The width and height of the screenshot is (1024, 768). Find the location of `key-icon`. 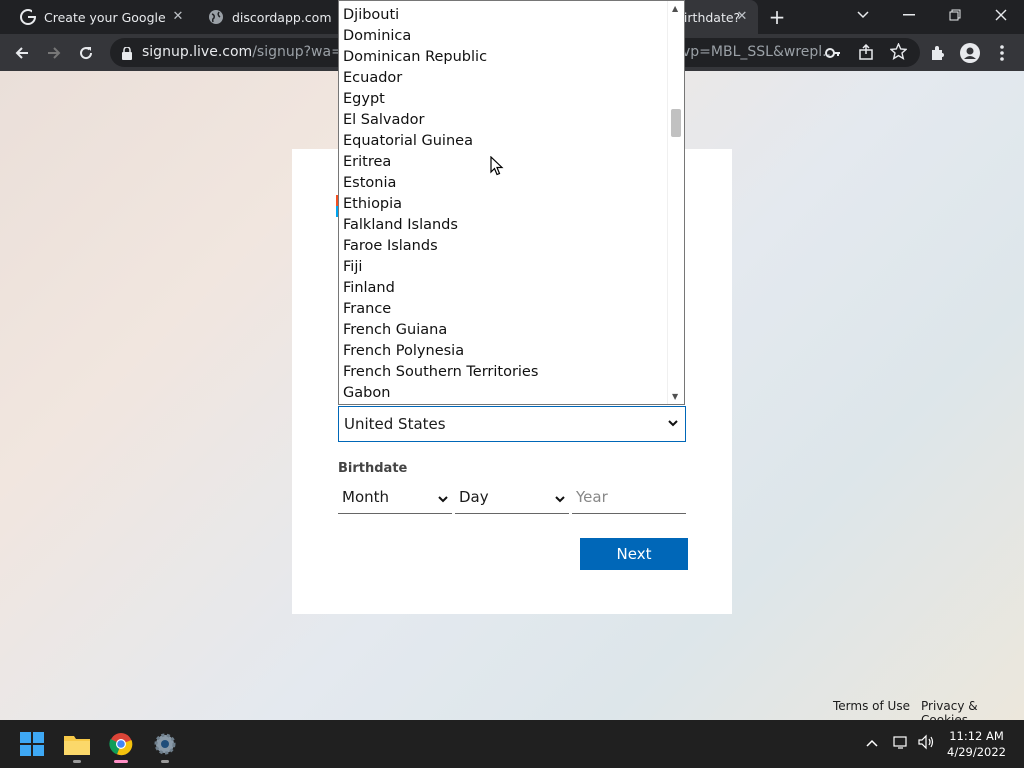

key-icon is located at coordinates (833, 54).